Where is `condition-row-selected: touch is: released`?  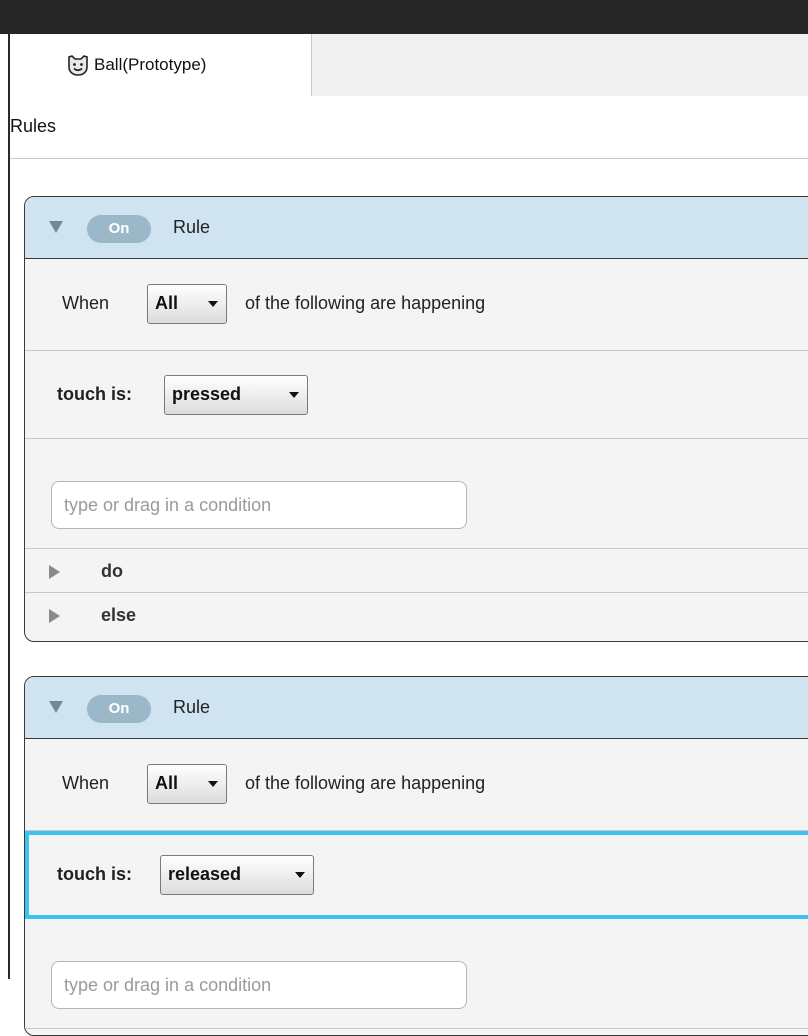
condition-row-selected: touch is: released is located at coordinates (416, 875).